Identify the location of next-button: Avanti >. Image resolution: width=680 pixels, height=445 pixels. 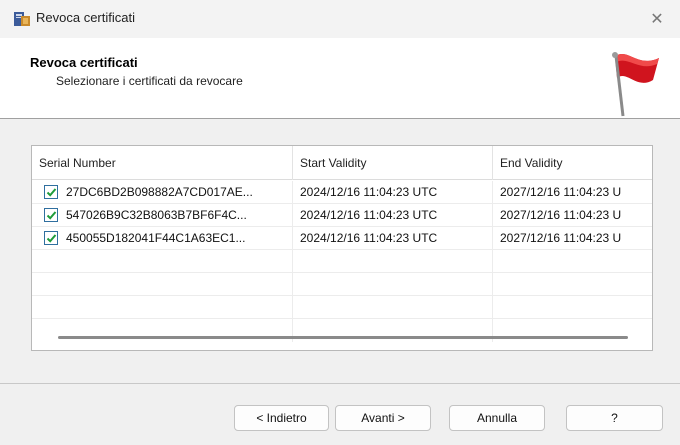
(383, 418).